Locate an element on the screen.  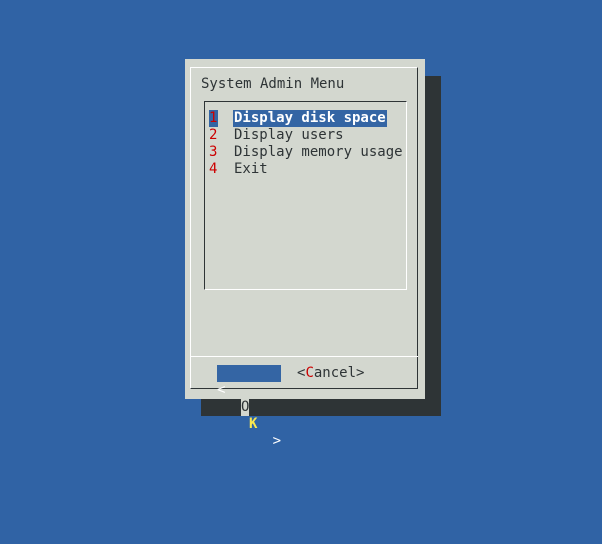
menu-item-memory-usage: 3 Display memory usage is located at coordinates (306, 152).